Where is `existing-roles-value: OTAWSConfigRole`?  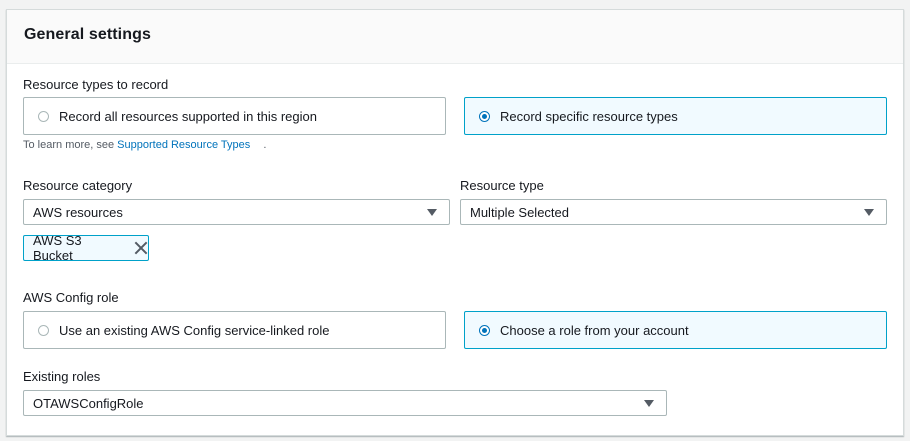
existing-roles-value: OTAWSConfigRole is located at coordinates (88, 403).